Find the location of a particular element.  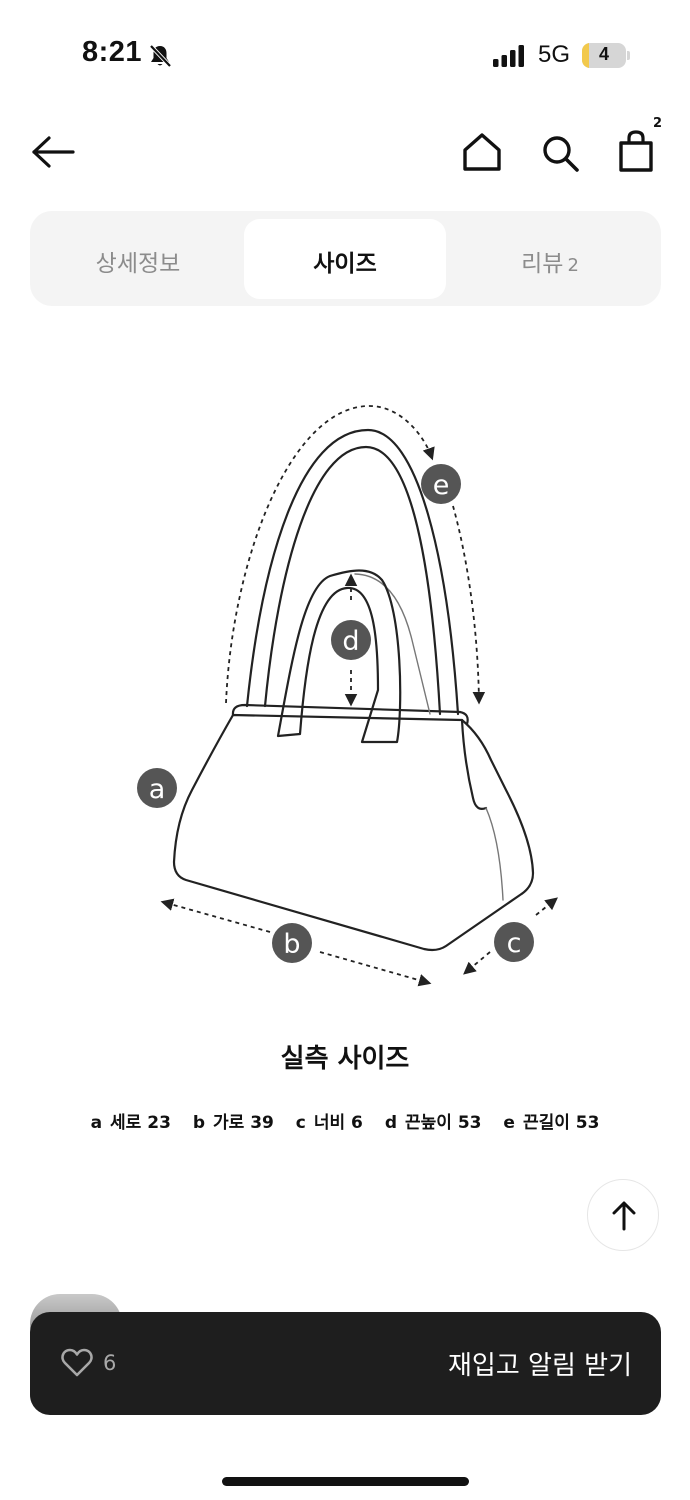

search-icon is located at coordinates (560, 153).